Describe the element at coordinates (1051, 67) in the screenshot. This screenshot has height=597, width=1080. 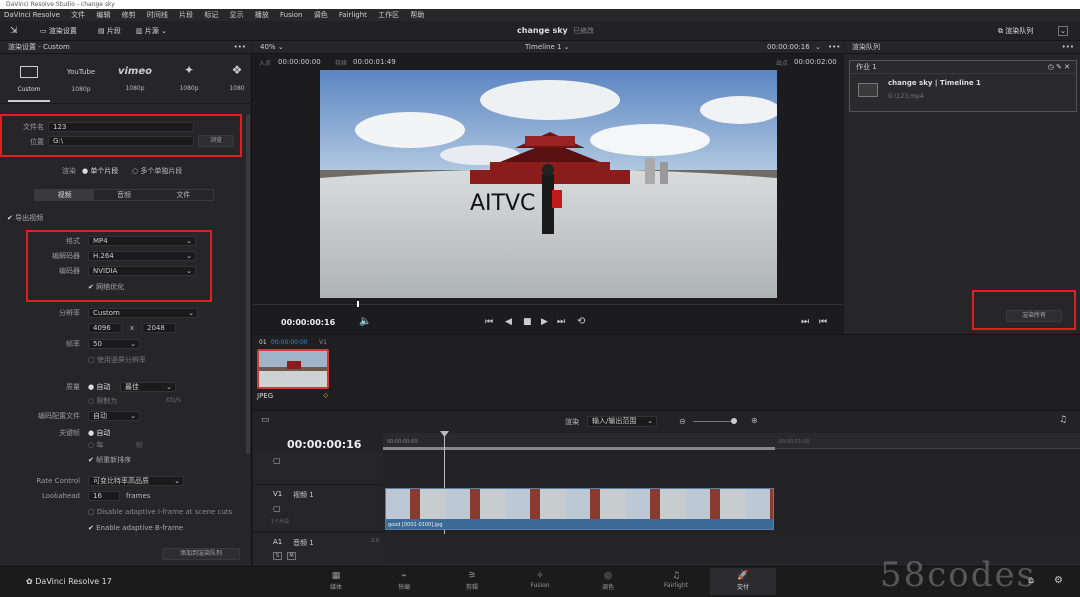
I see `clock-icon: ◷` at that location.